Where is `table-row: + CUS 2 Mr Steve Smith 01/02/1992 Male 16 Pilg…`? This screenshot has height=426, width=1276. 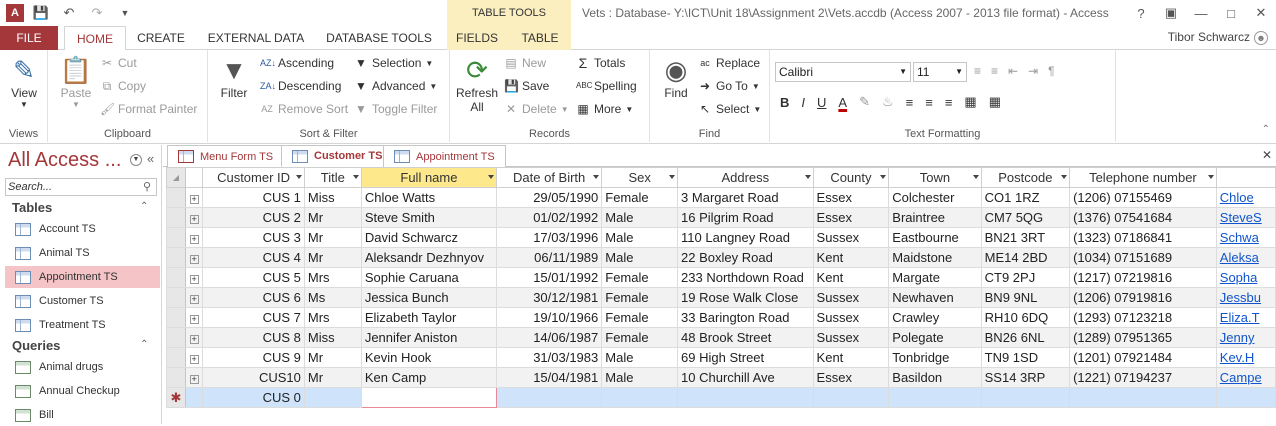
table-row: + CUS 2 Mr Steve Smith 01/02/1992 Male 16 Pilg… is located at coordinates (721, 217).